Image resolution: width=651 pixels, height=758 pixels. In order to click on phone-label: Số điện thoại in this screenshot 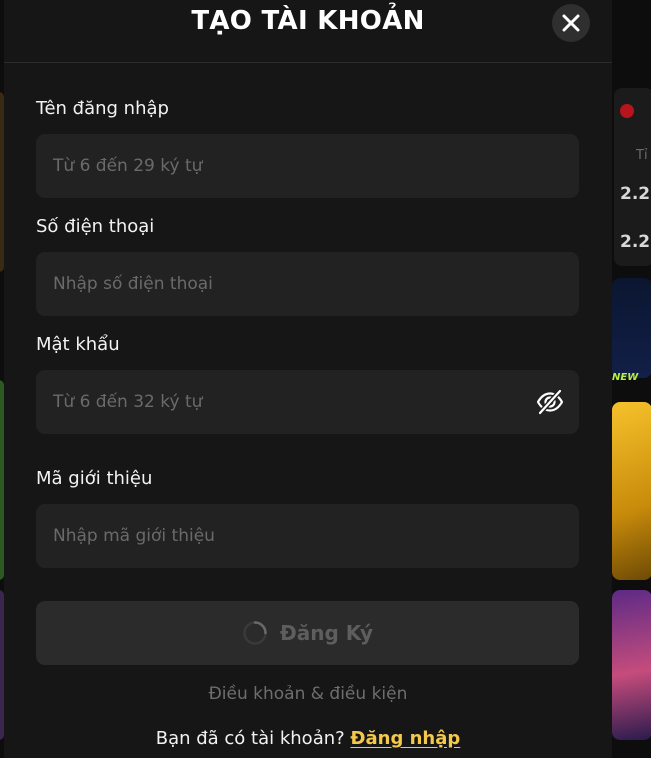, I will do `click(95, 226)`.